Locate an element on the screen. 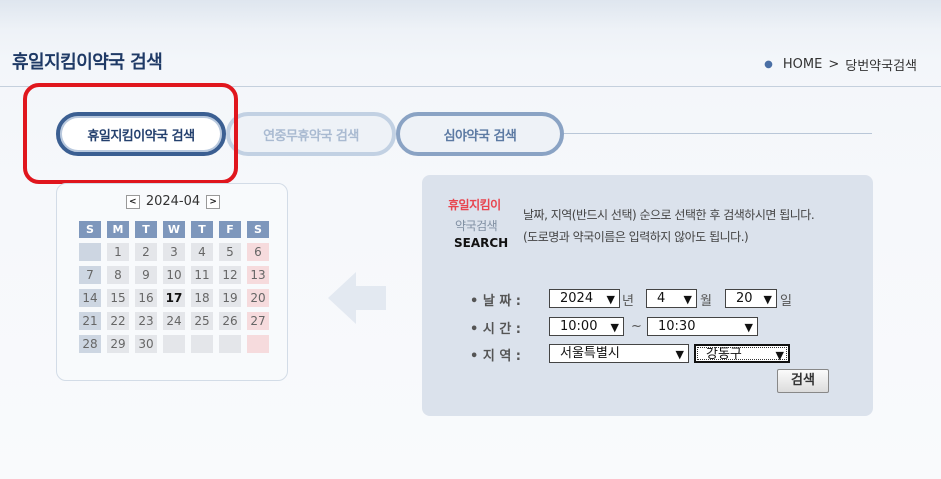 The width and height of the screenshot is (941, 479). breadcrumb-current: 당번약국검색 is located at coordinates (881, 66).